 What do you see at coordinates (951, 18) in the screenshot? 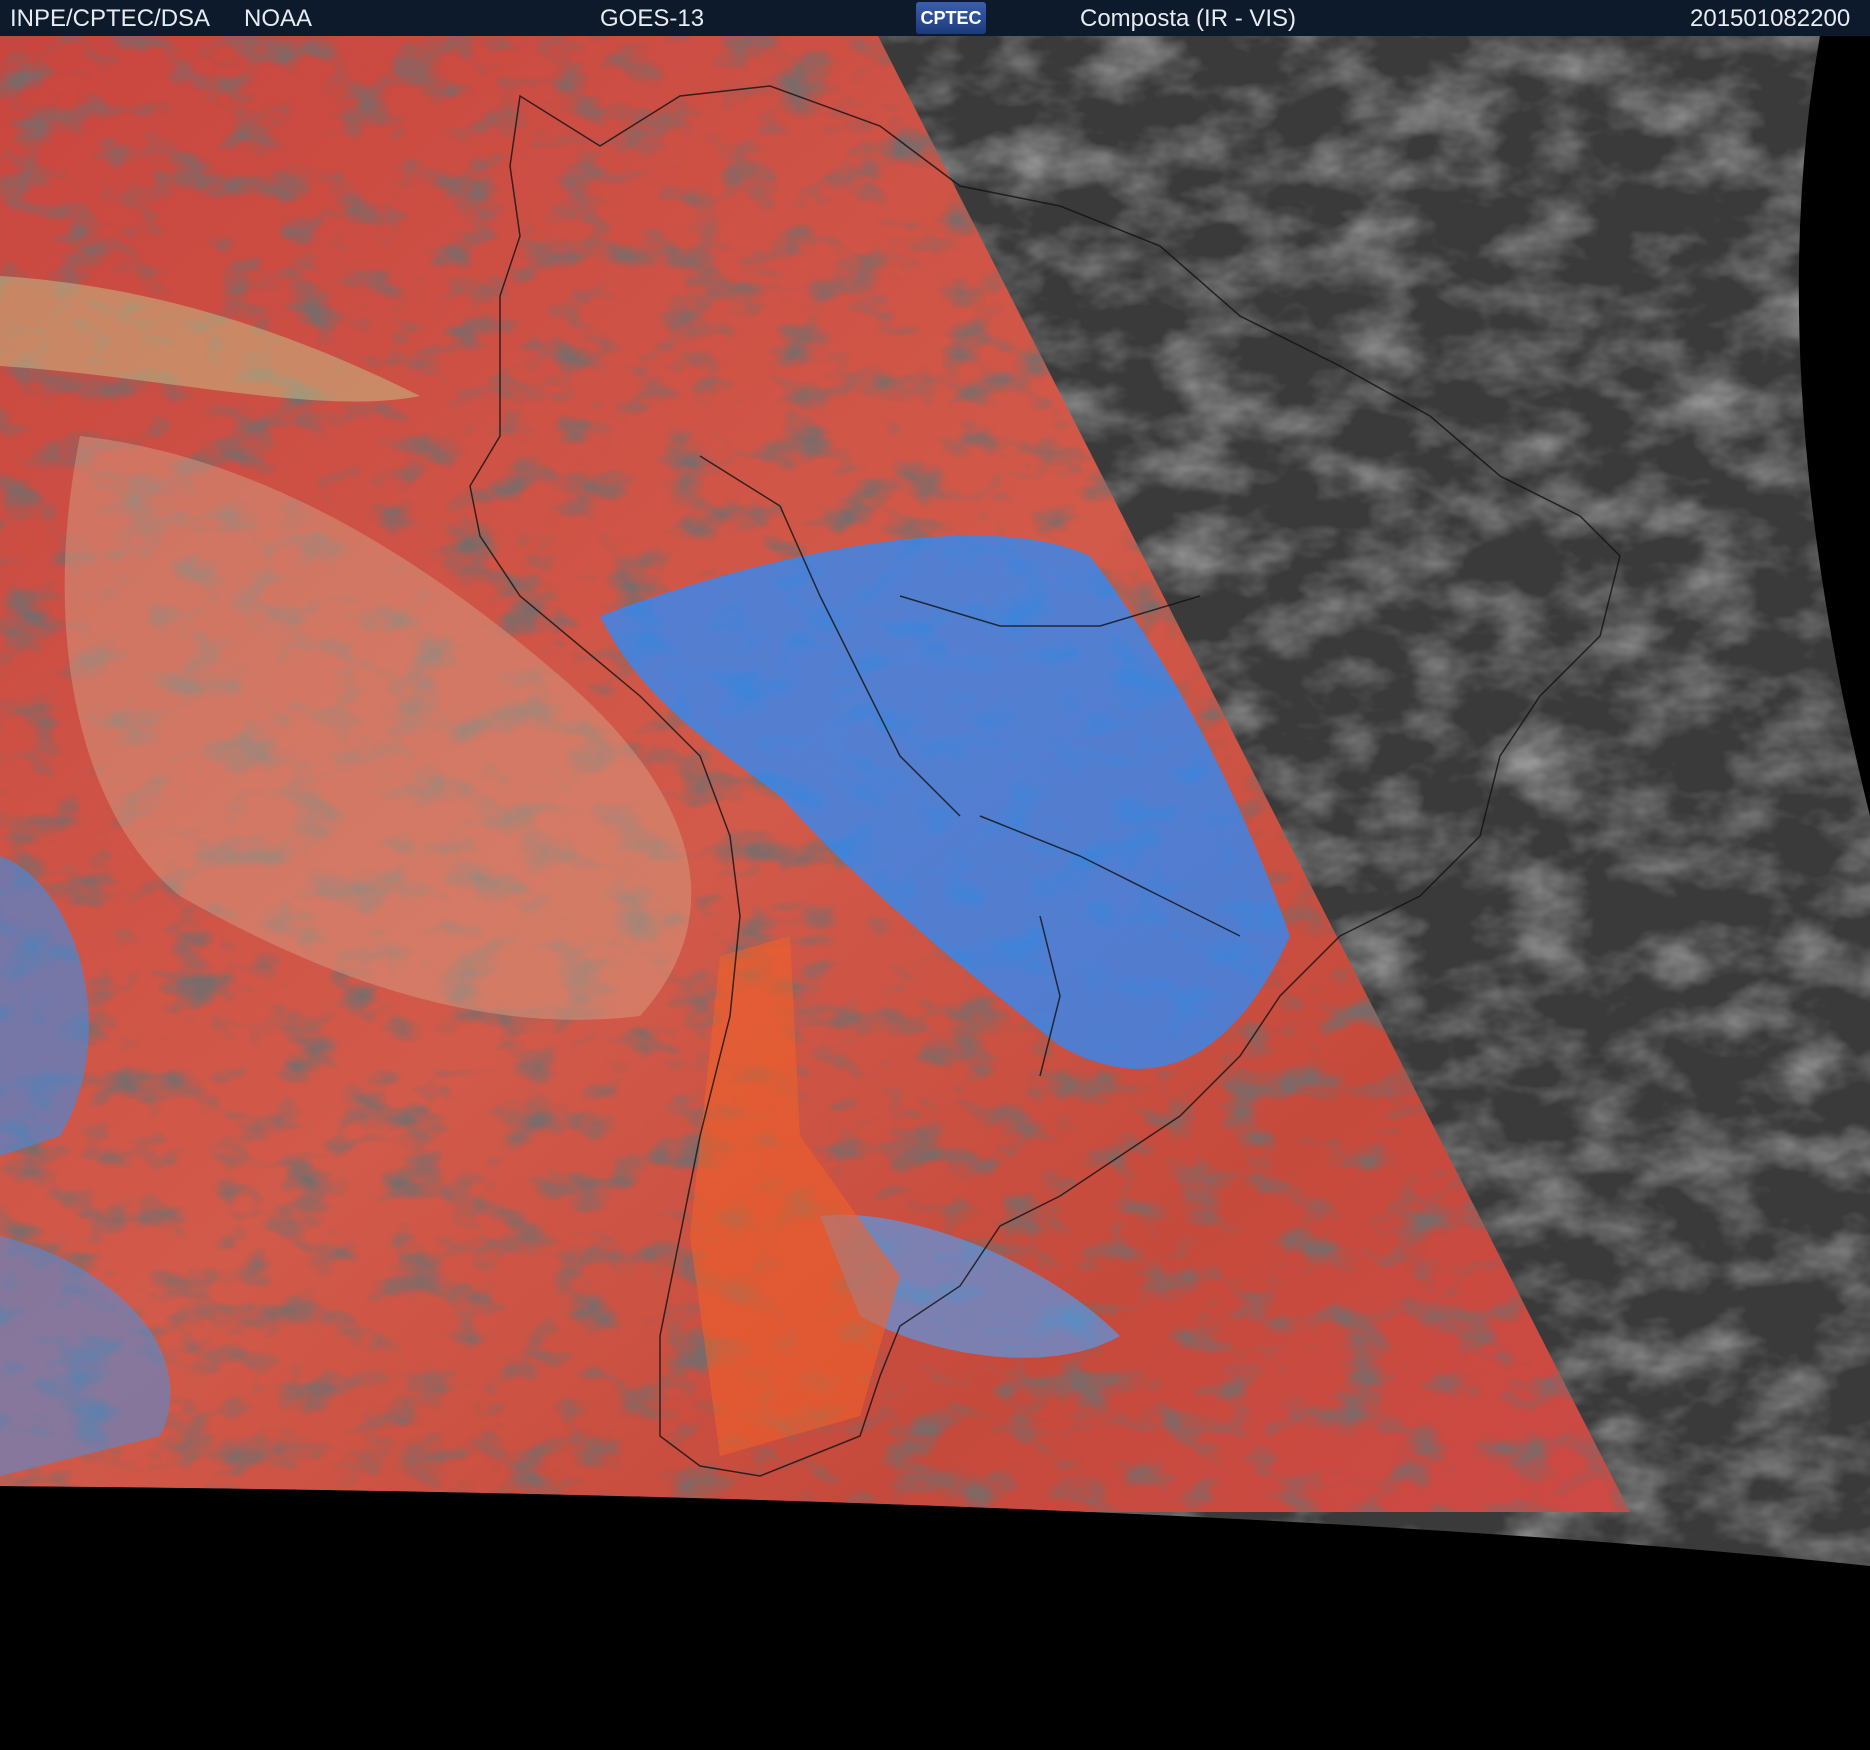
I see `cptec-logo: CPTEC` at bounding box center [951, 18].